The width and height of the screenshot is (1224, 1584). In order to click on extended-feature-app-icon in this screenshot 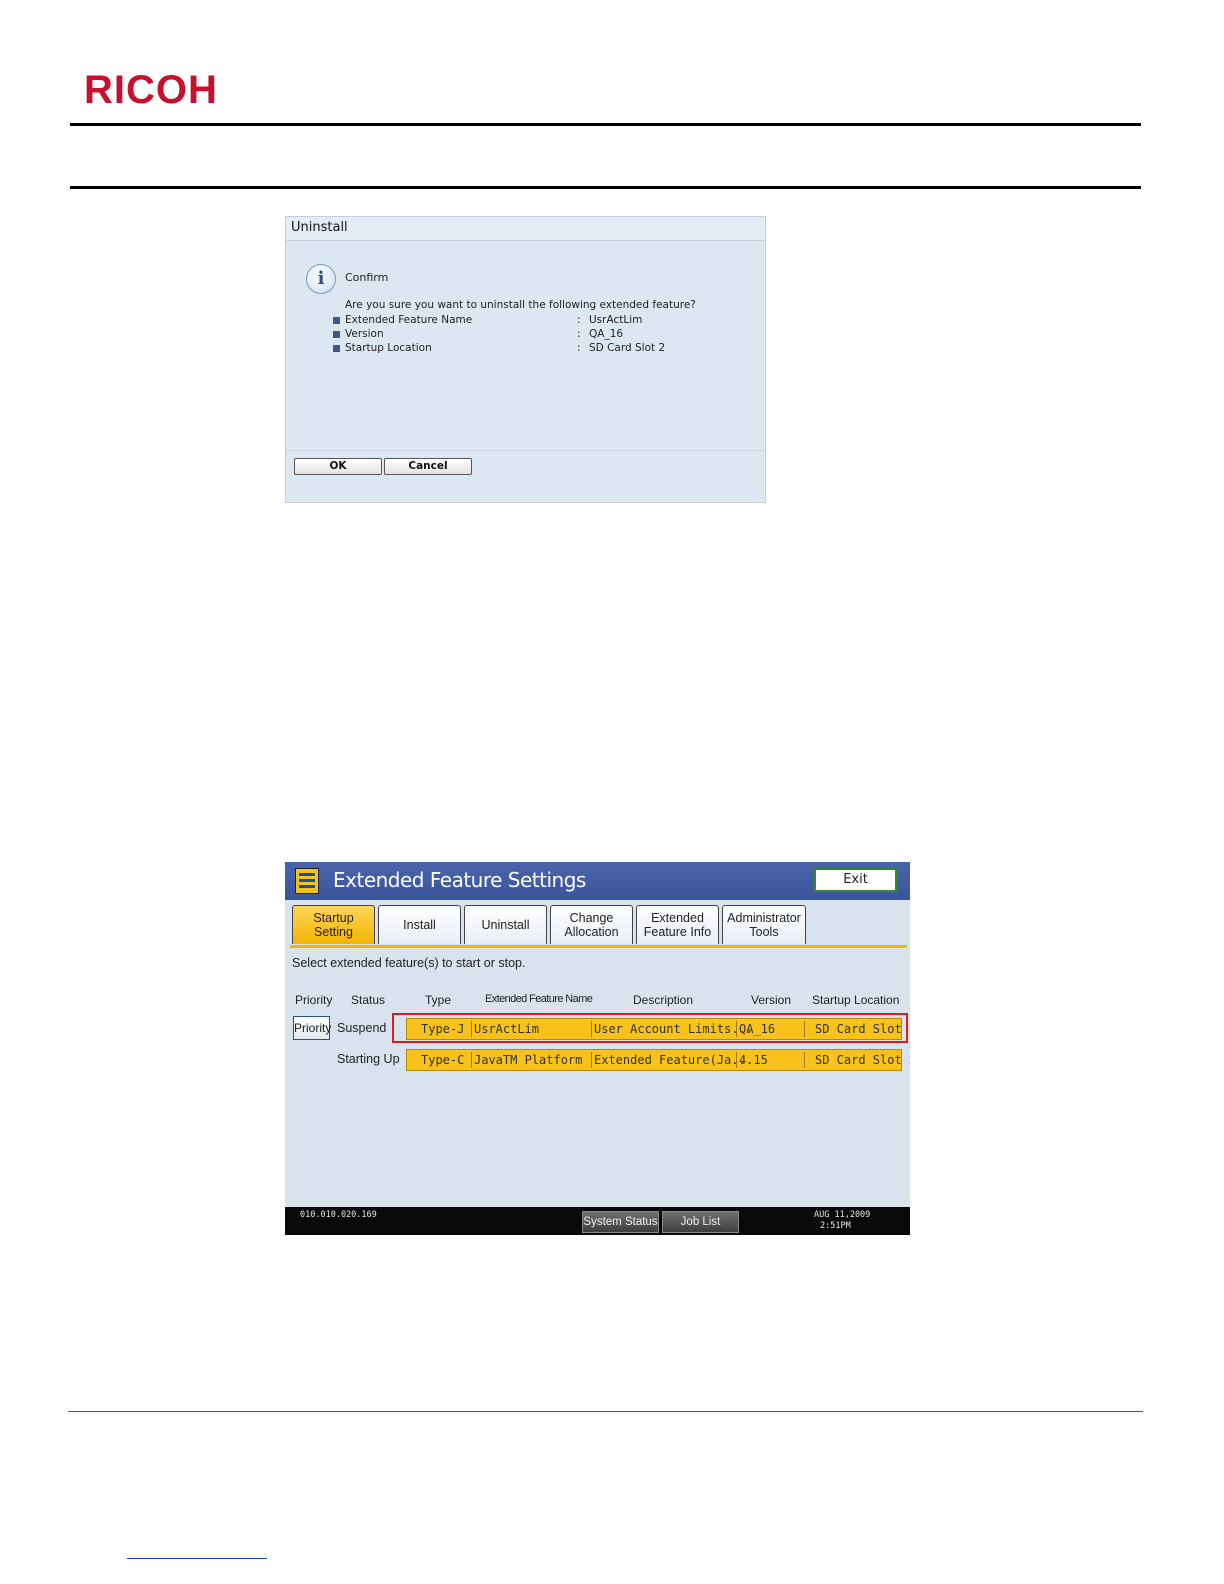, I will do `click(307, 881)`.